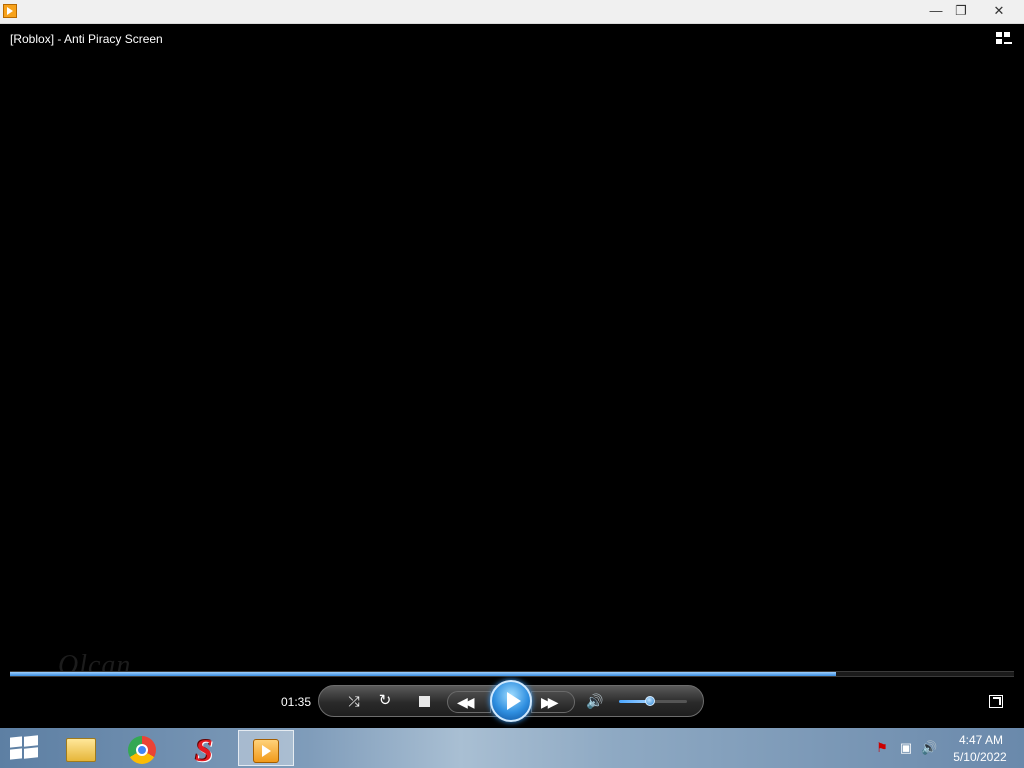 This screenshot has height=768, width=1024. I want to click on elapsed-time: 01:35, so click(296, 702).